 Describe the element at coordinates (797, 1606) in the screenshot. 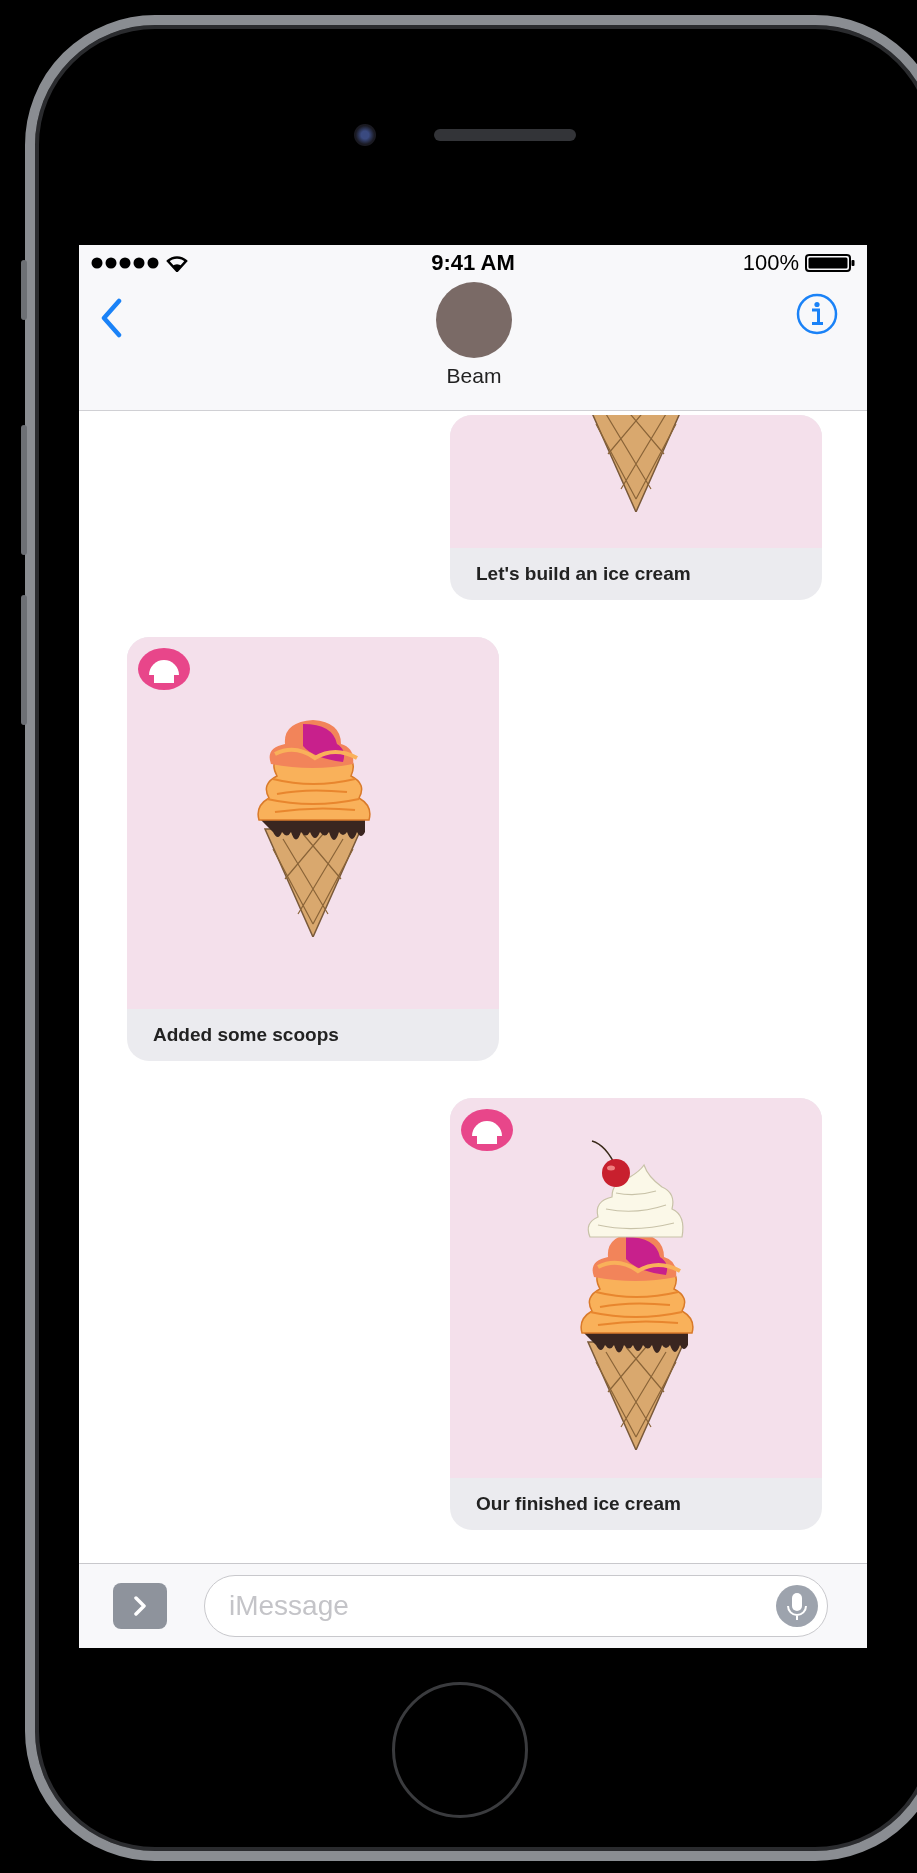

I see `microphone-icon` at that location.